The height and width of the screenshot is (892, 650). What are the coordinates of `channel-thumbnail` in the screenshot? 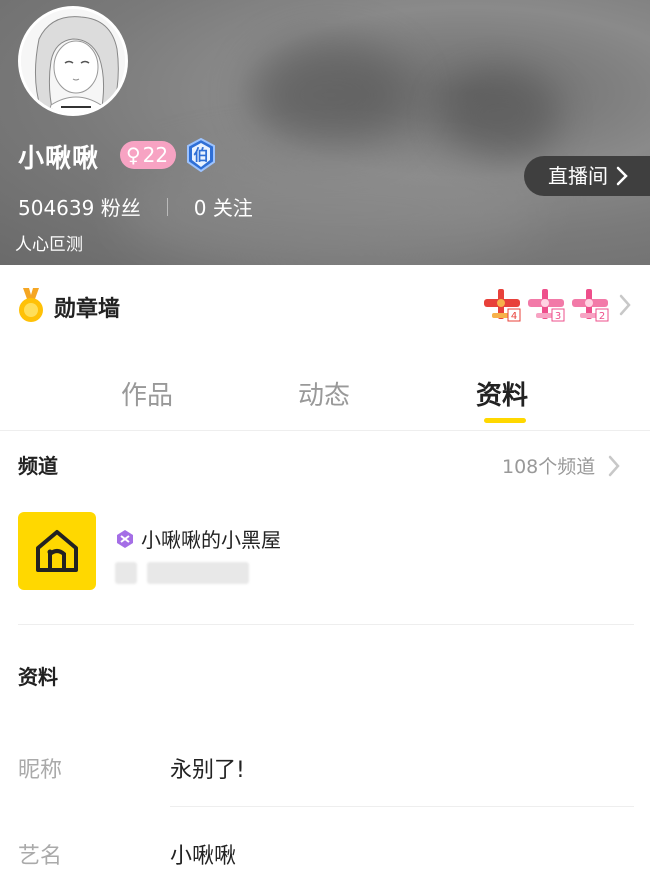 It's located at (57, 551).